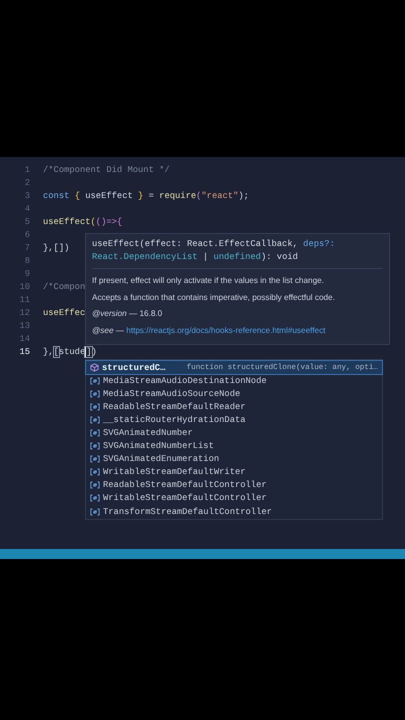 This screenshot has width=405, height=720. What do you see at coordinates (27, 183) in the screenshot?
I see `line-number: 2` at bounding box center [27, 183].